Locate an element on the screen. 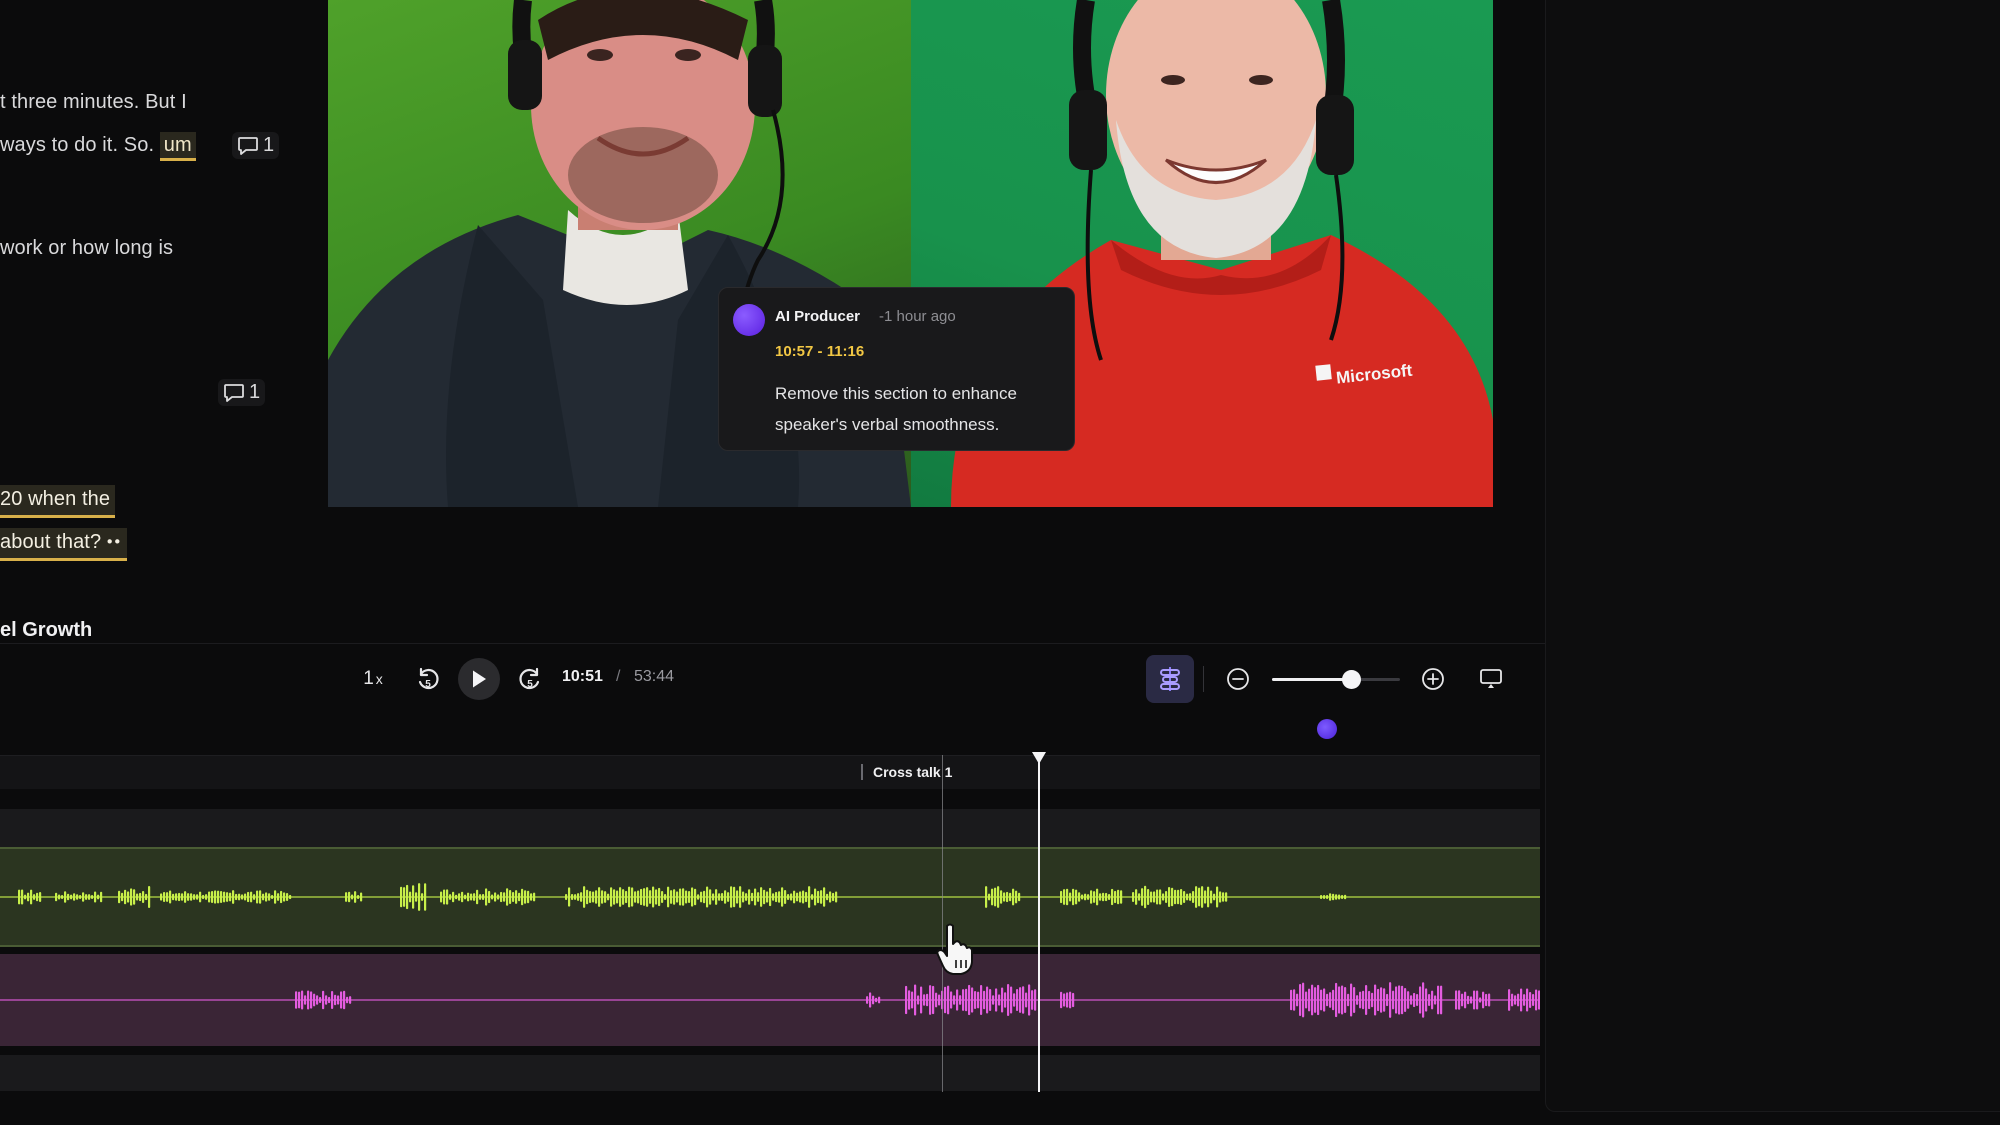 This screenshot has height=1125, width=2000. zoom-in-button is located at coordinates (1433, 679).